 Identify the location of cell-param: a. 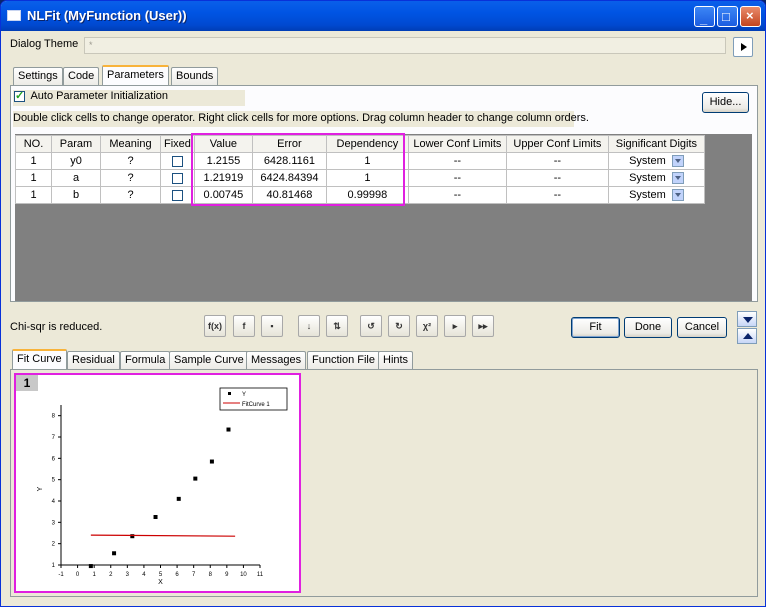
(76, 178).